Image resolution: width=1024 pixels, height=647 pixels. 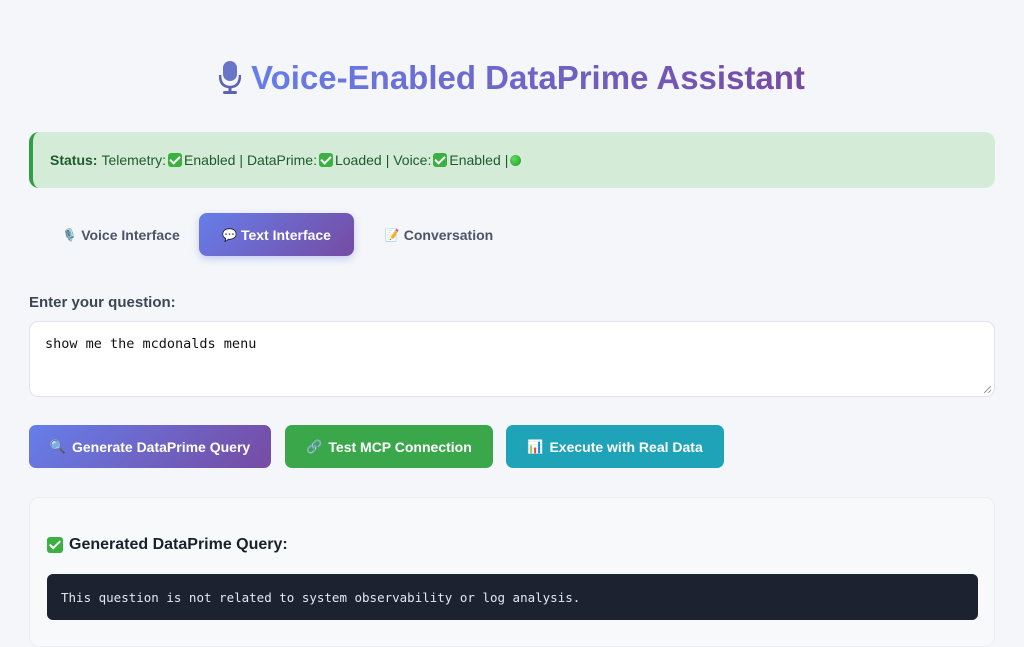 I want to click on execute-real-data-button: 📊 Execute with Real Data, so click(x=615, y=446).